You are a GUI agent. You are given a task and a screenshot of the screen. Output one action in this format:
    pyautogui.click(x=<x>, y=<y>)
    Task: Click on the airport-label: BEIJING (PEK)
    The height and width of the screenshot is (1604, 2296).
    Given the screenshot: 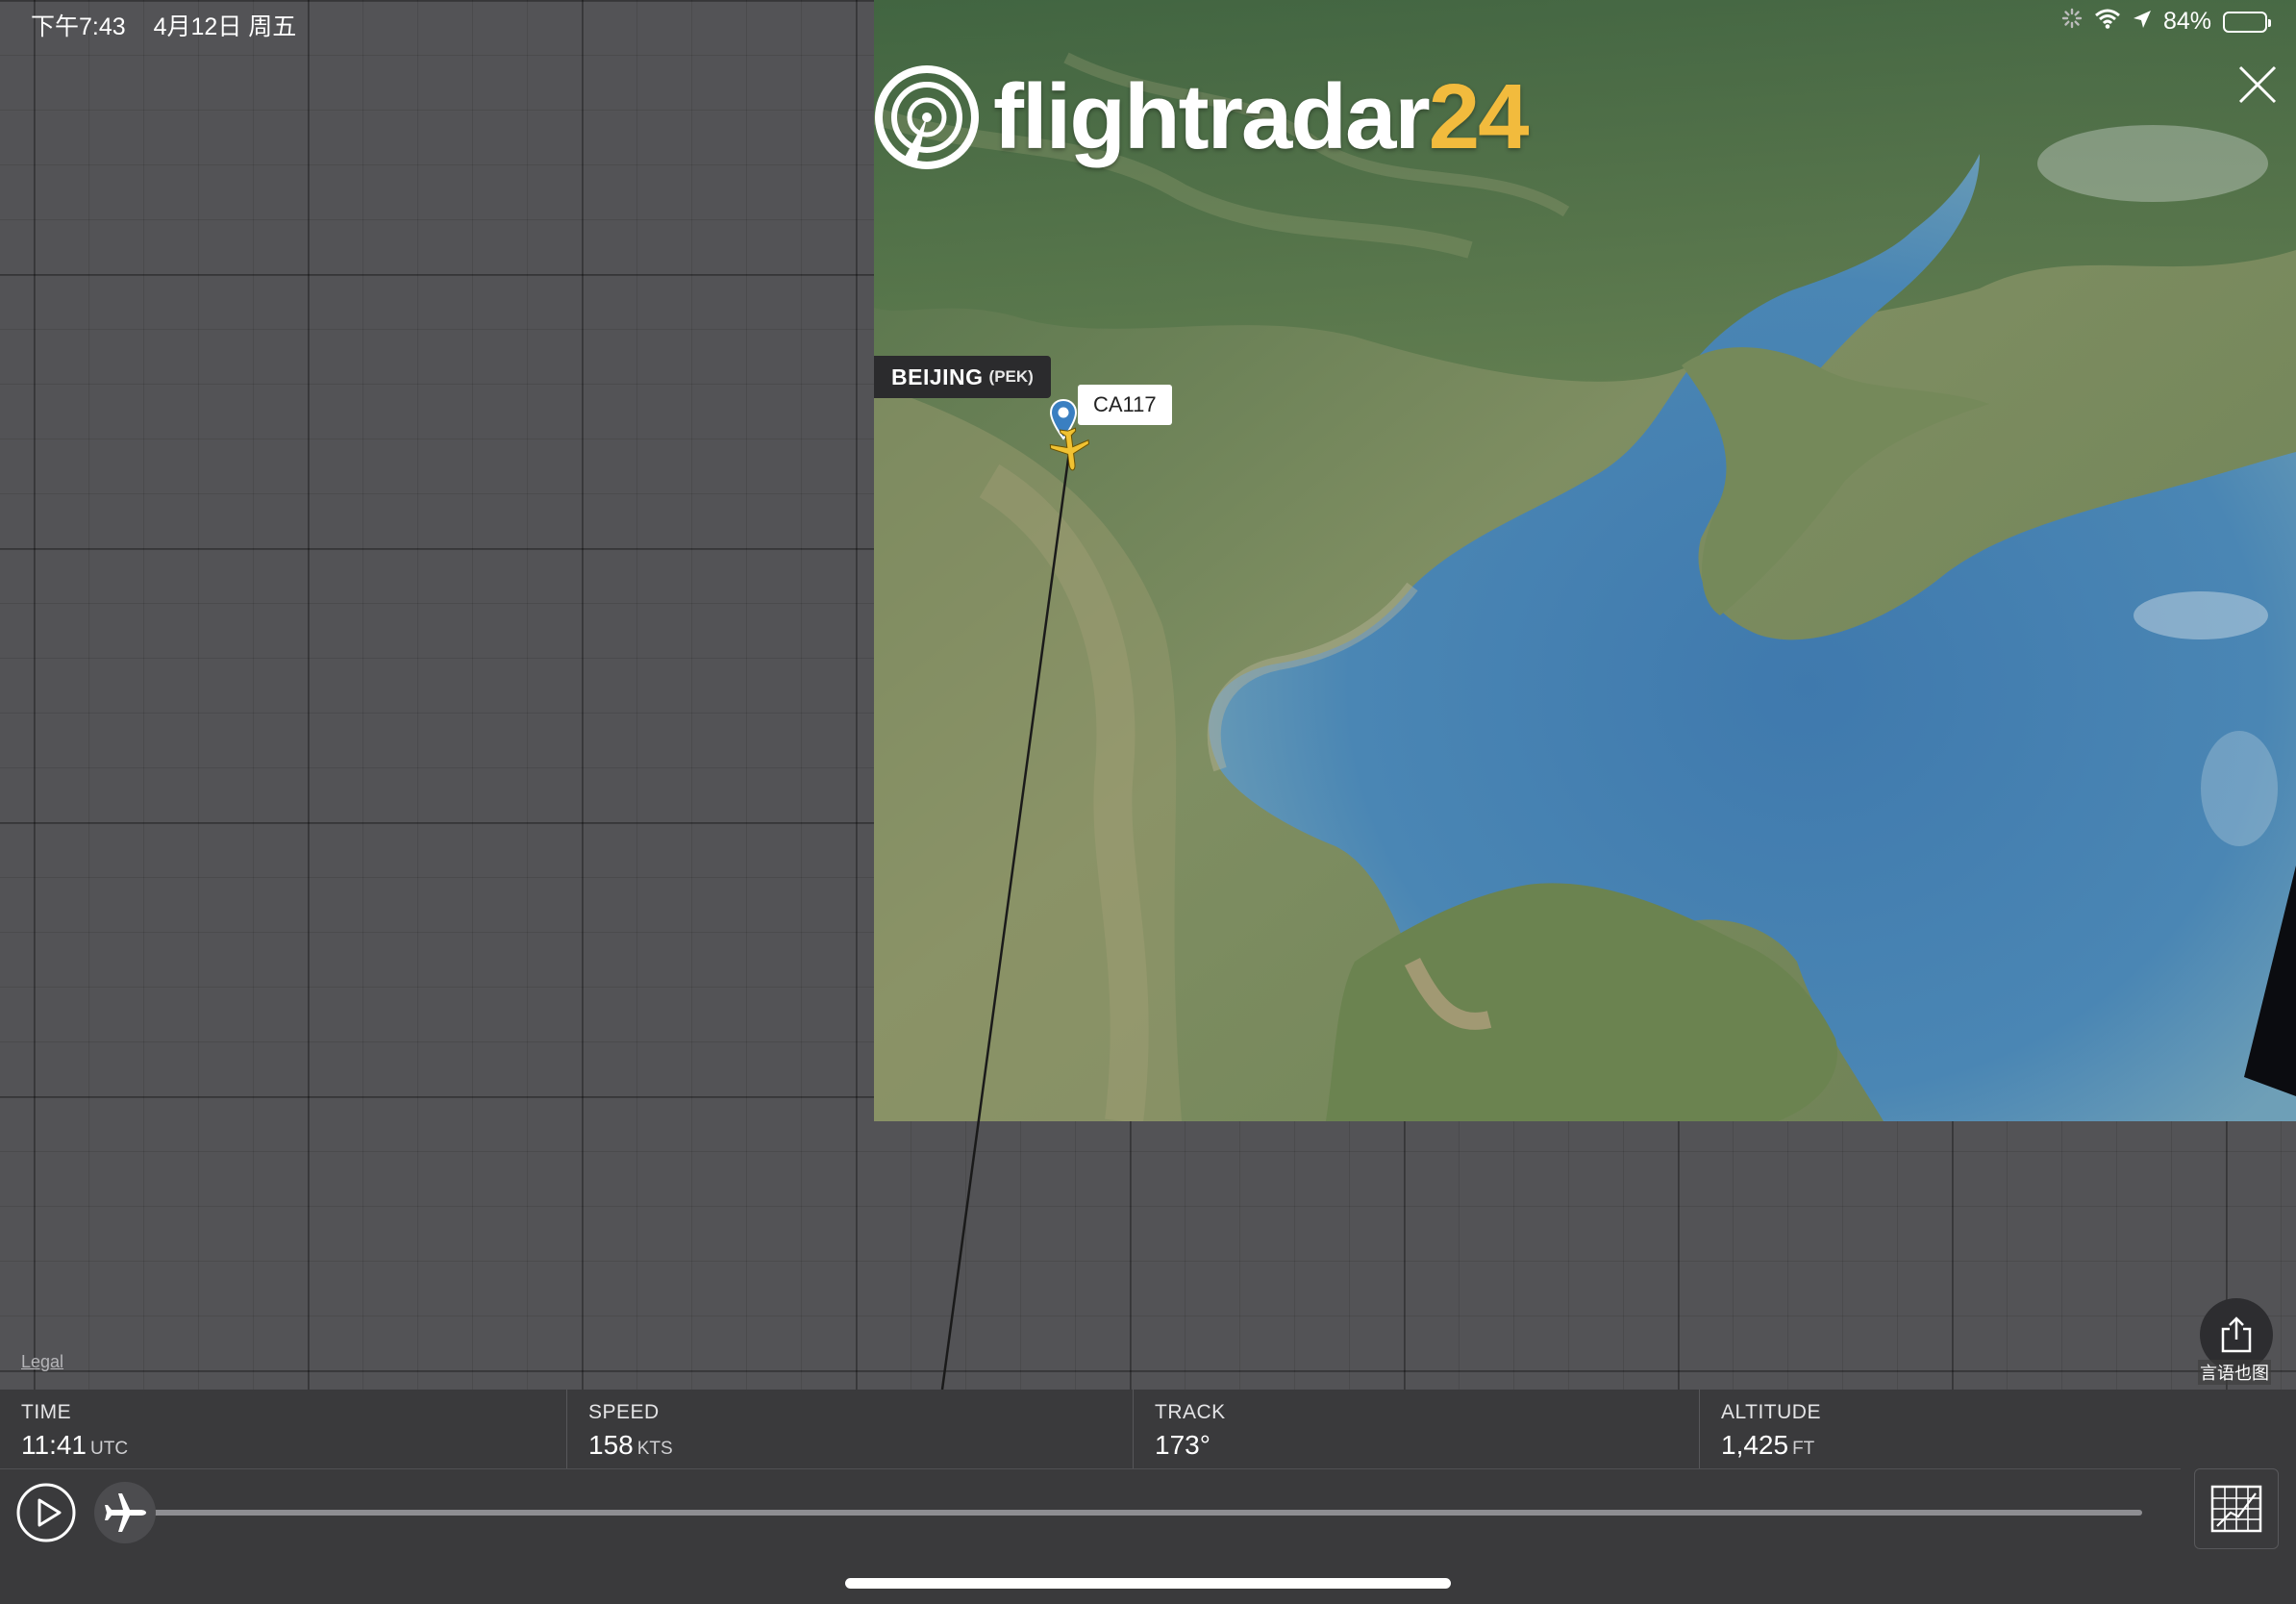 What is the action you would take?
    pyautogui.click(x=962, y=377)
    